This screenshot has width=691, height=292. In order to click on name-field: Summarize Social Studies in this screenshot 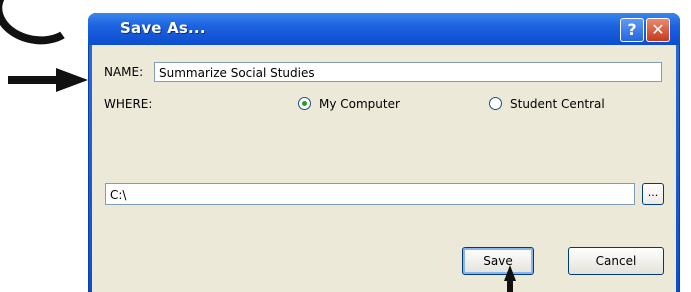, I will do `click(408, 72)`.